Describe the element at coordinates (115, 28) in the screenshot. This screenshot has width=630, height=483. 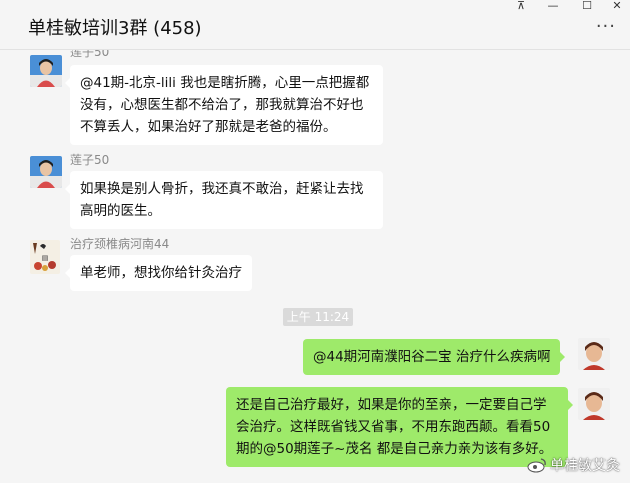
I see `chat-title: 单桂敏培训3群 (458)` at that location.